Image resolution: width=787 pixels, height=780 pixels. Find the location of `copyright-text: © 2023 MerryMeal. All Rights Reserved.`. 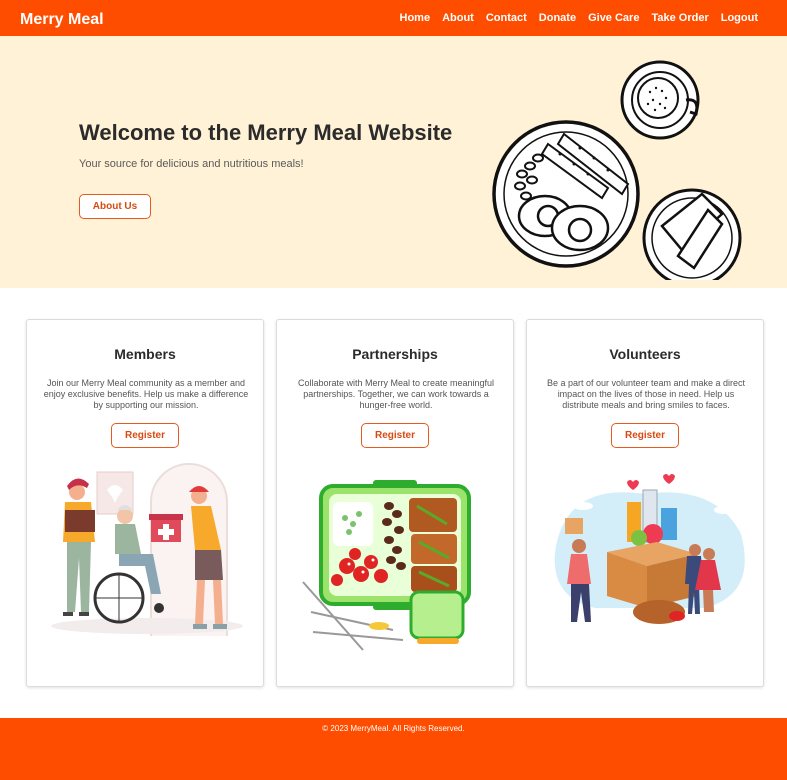

copyright-text: © 2023 MerryMeal. All Rights Reserved. is located at coordinates (393, 728).